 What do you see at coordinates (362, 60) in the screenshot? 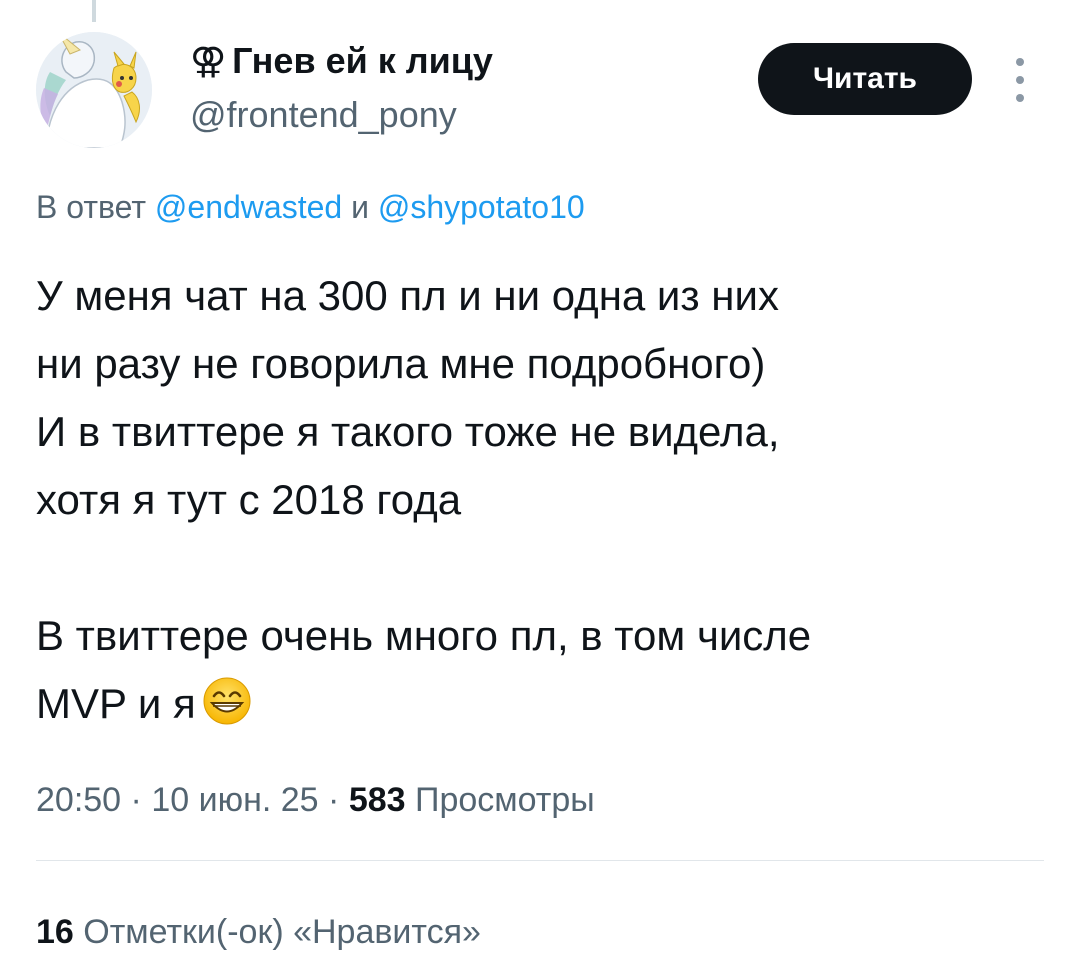
I see `author-display-name-text: Гнев ей к лицу` at bounding box center [362, 60].